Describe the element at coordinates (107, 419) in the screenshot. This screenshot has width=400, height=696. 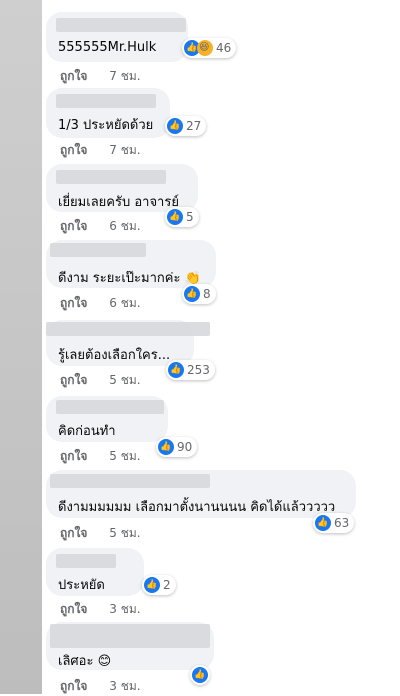
I see `comment-bubble: คิดก่อนทำ` at that location.